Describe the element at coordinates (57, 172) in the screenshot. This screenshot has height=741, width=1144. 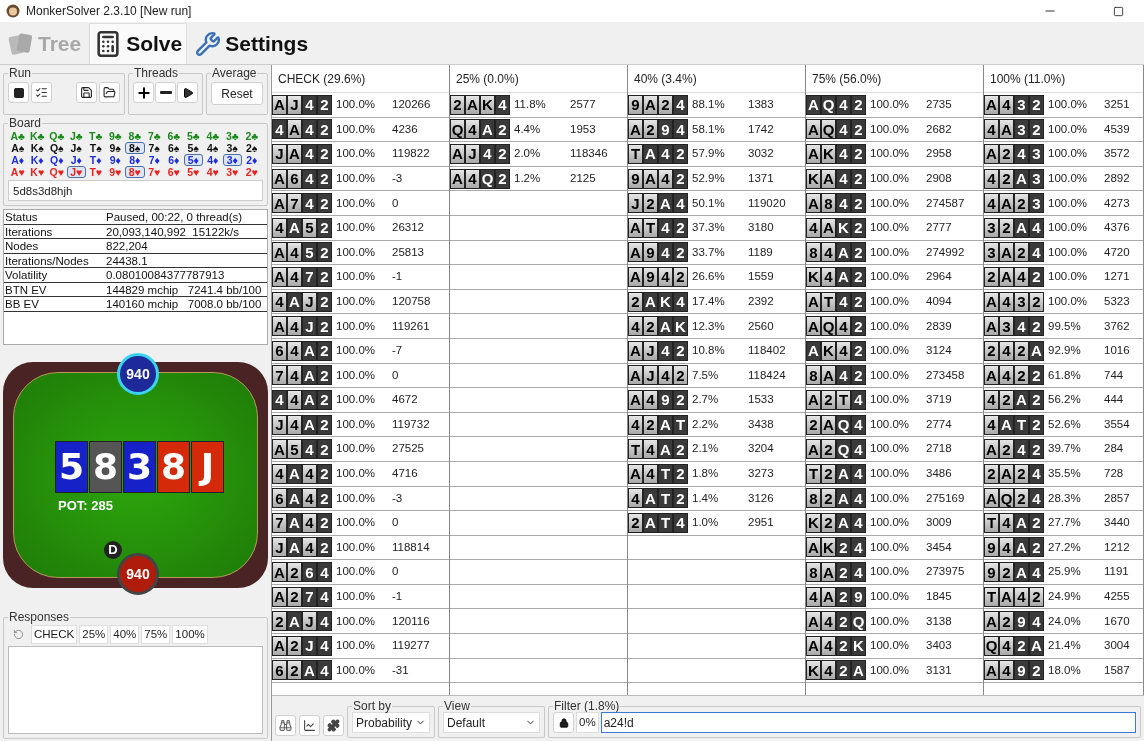
I see `board-card-toggle: Q♥` at that location.